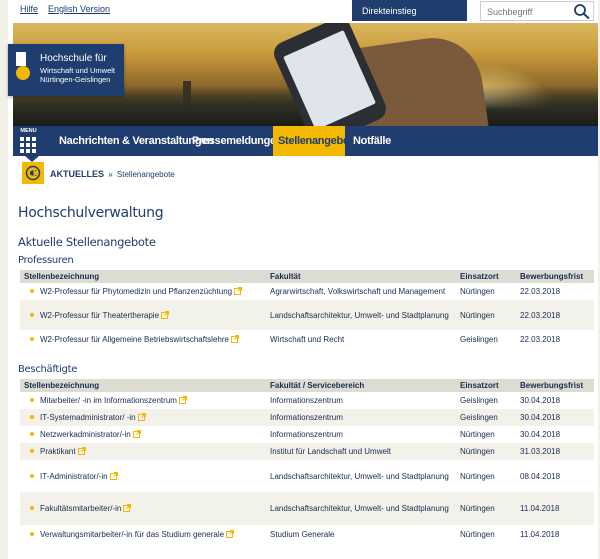  What do you see at coordinates (80, 508) in the screenshot?
I see `job-link: Fakultätsmitarbeiter/-in` at bounding box center [80, 508].